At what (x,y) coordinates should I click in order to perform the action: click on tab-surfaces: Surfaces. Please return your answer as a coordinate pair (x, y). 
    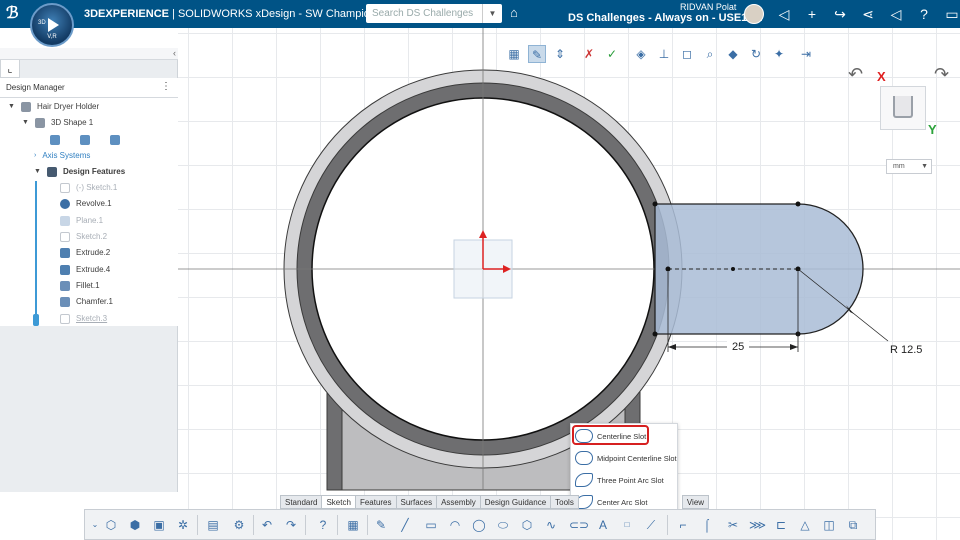
    Looking at the image, I should click on (416, 502).